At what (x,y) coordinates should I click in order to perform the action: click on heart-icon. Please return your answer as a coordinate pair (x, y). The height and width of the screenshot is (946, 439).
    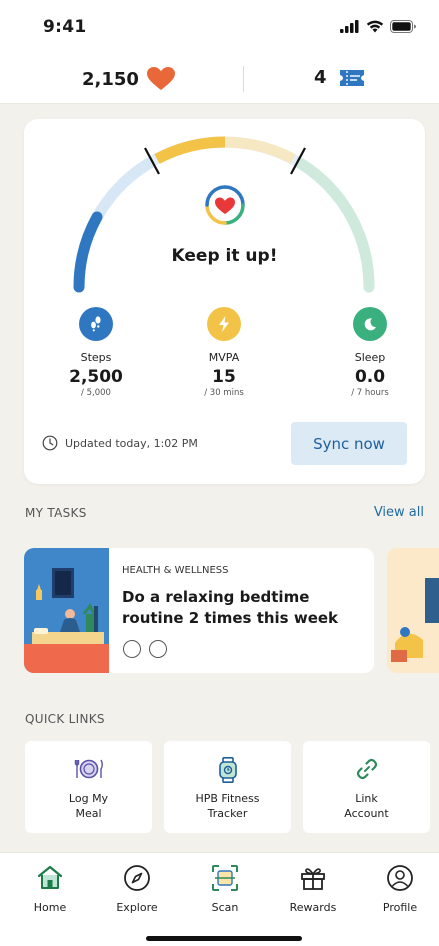
    Looking at the image, I should click on (160, 78).